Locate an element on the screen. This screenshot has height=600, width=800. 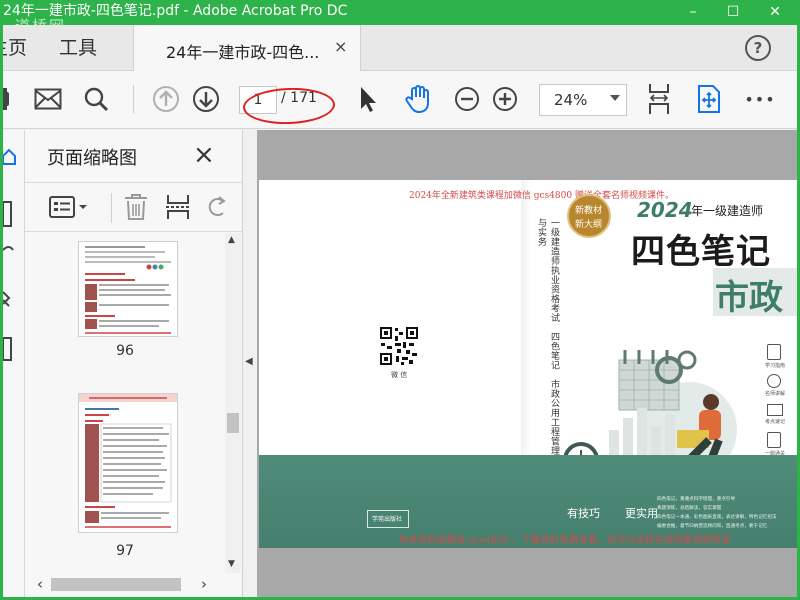
thumbnail-horizontal-scrollbar: ‹ › is located at coordinates (125, 584).